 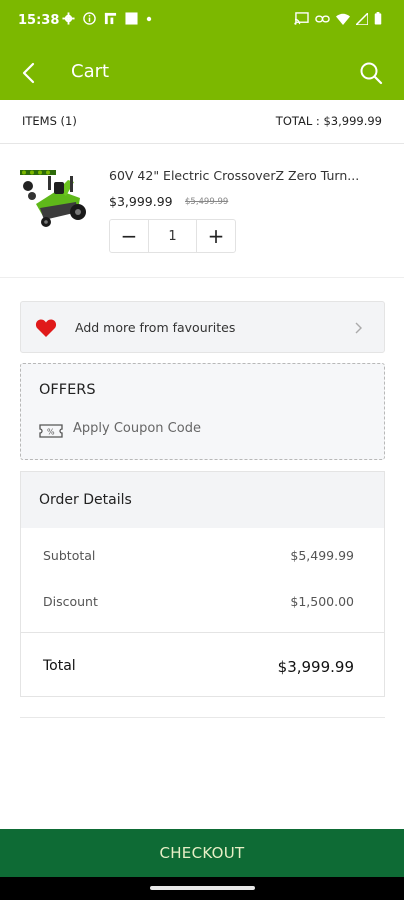 I want to click on favourites-label: Add more from favourites, so click(x=155, y=327).